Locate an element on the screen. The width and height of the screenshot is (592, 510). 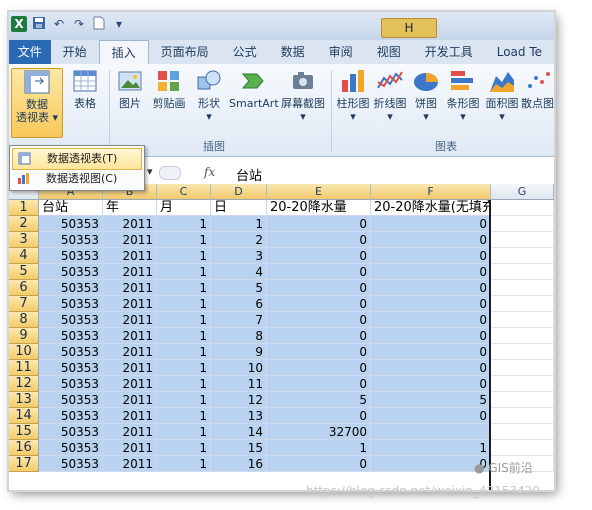
table-cell: 4 is located at coordinates (239, 272).